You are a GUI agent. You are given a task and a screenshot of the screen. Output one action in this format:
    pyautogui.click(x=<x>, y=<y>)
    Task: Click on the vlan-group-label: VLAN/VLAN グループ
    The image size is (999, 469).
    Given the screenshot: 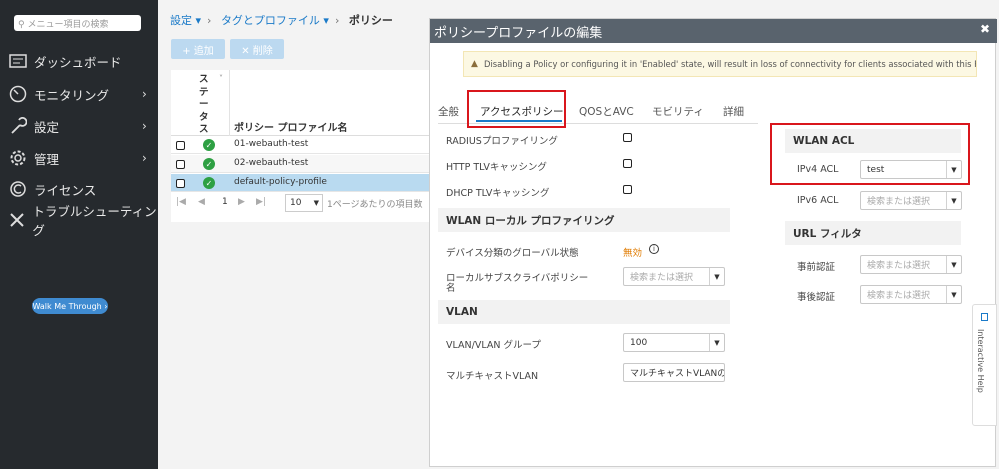 What is the action you would take?
    pyautogui.click(x=493, y=345)
    